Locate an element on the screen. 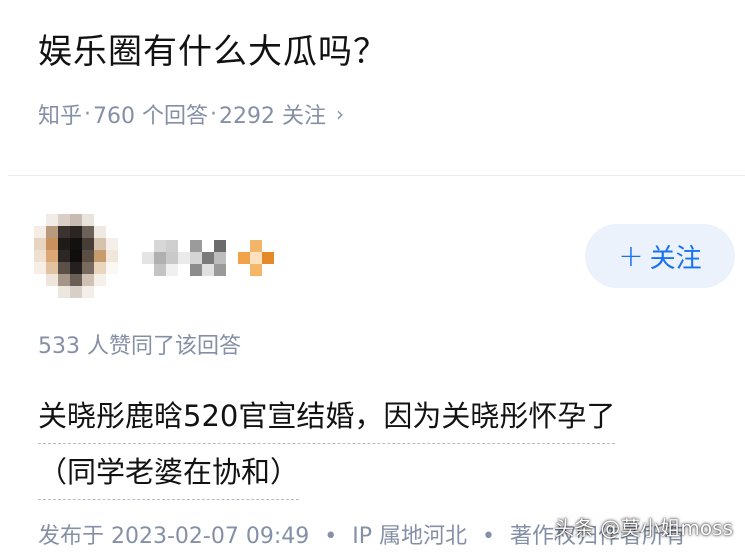 The image size is (745, 555). question-title: 娱乐圈有什么大瓜吗？ is located at coordinates (213, 48).